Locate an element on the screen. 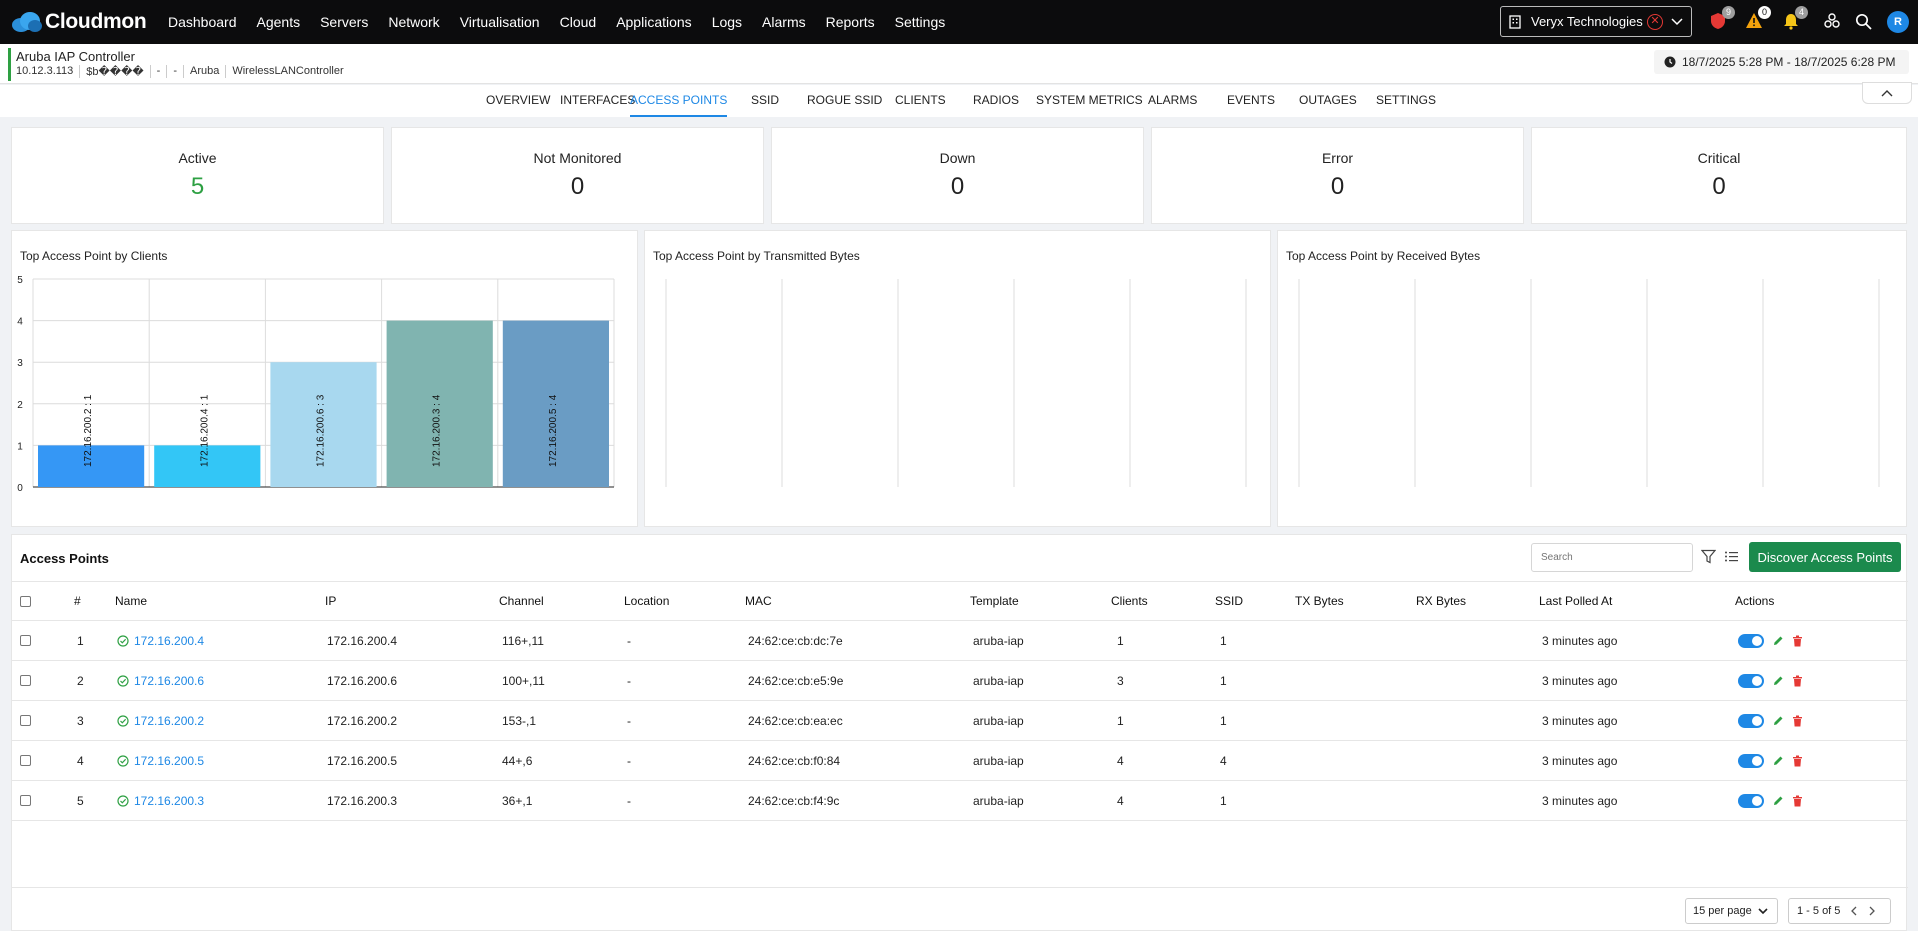 The width and height of the screenshot is (1918, 931). prev-page-icon is located at coordinates (1854, 911).